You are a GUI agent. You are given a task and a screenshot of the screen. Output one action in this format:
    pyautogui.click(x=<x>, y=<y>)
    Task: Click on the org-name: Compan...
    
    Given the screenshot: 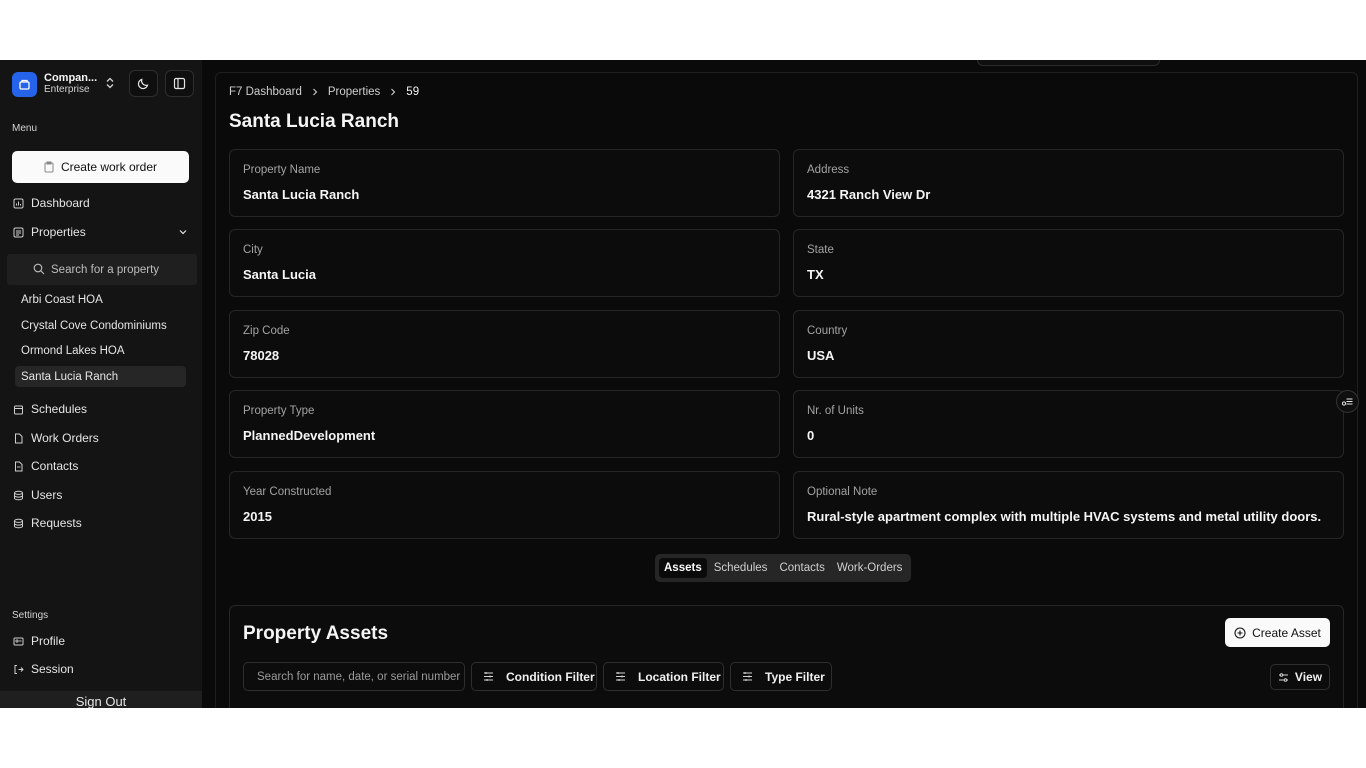 What is the action you would take?
    pyautogui.click(x=71, y=78)
    